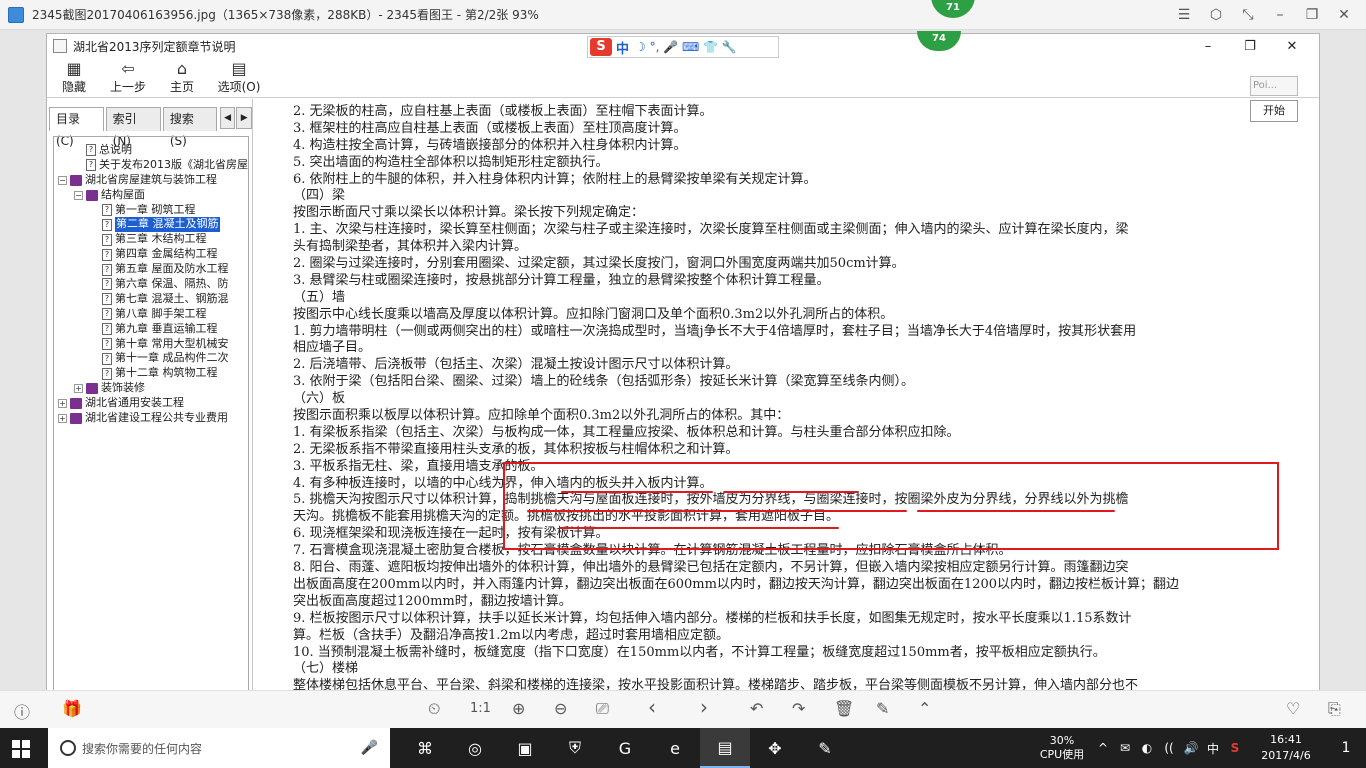  What do you see at coordinates (151, 254) in the screenshot?
I see `tree-item: ? 第四章 金属结构工程` at bounding box center [151, 254].